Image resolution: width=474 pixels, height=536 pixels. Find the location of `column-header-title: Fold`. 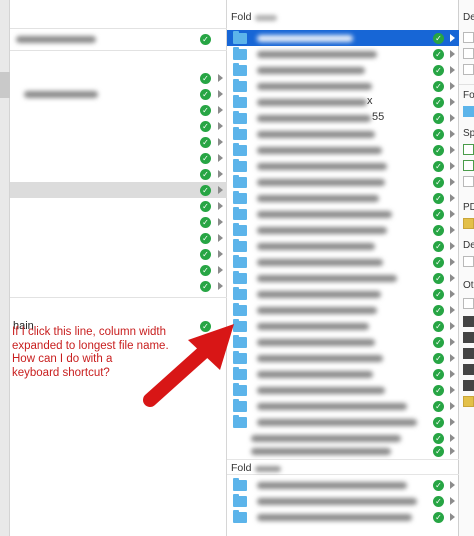

column-header-title: Fold is located at coordinates (241, 17).